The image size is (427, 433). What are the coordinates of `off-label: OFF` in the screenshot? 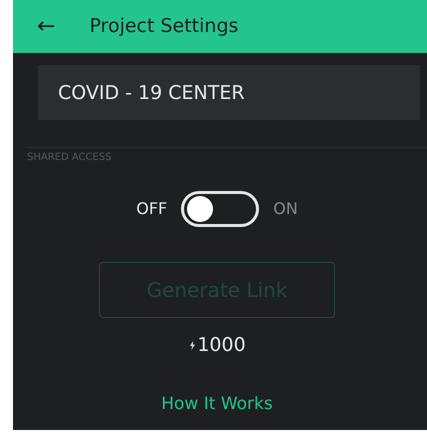 It's located at (152, 209).